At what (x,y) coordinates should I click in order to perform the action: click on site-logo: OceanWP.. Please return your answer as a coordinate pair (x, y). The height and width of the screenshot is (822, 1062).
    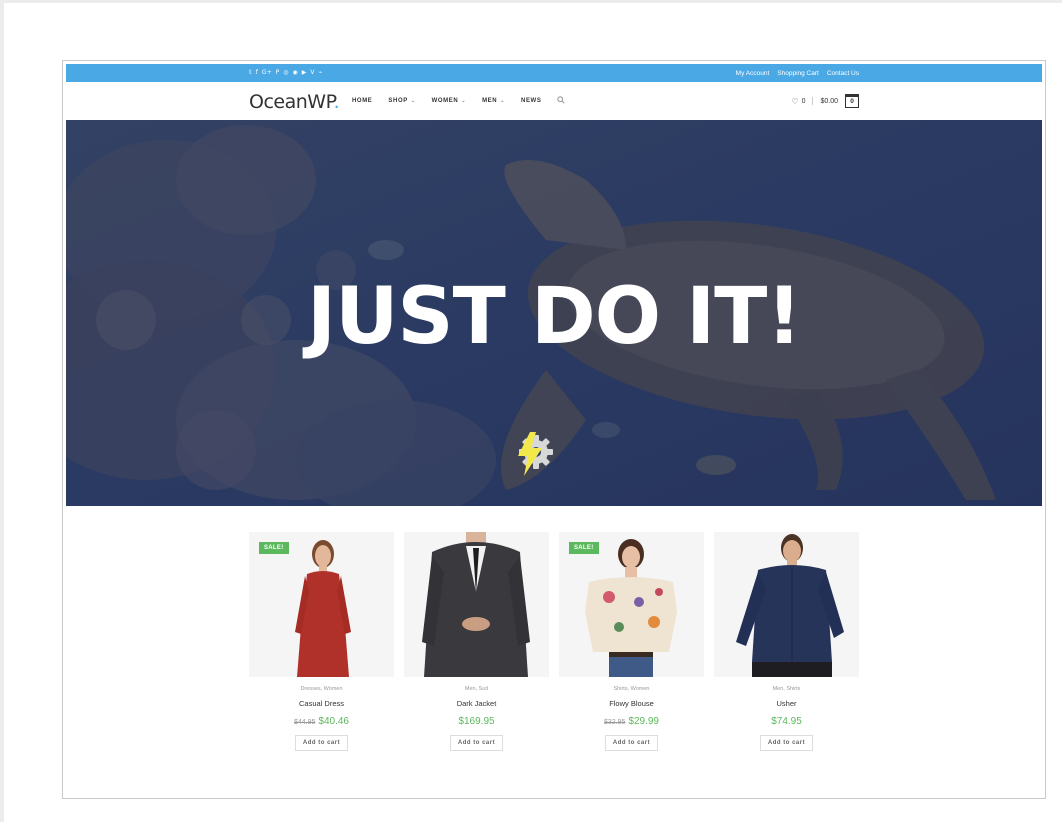
    Looking at the image, I should click on (294, 102).